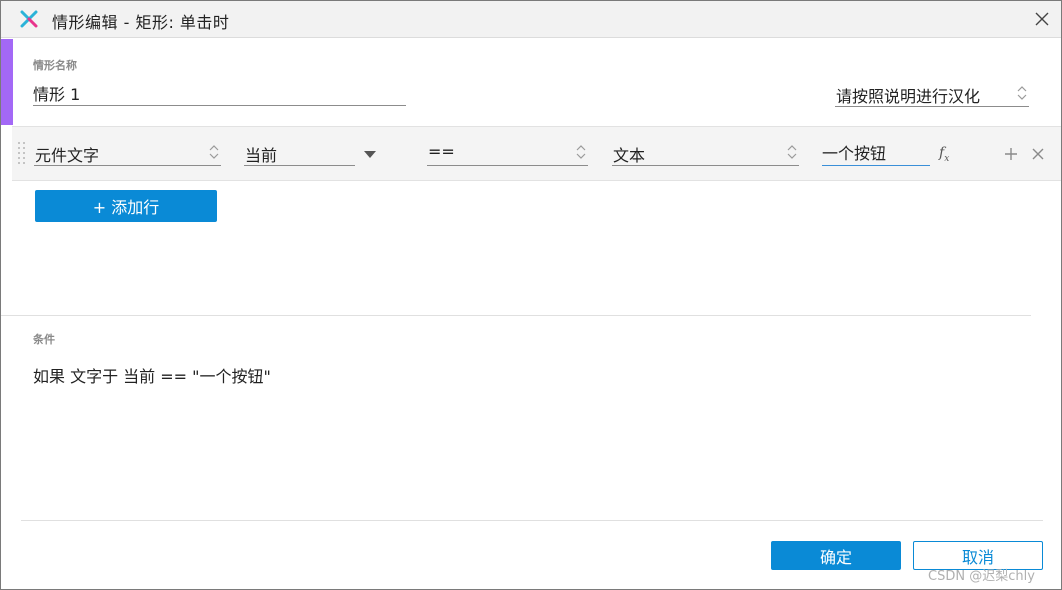  I want to click on fx-icon: fx, so click(944, 154).